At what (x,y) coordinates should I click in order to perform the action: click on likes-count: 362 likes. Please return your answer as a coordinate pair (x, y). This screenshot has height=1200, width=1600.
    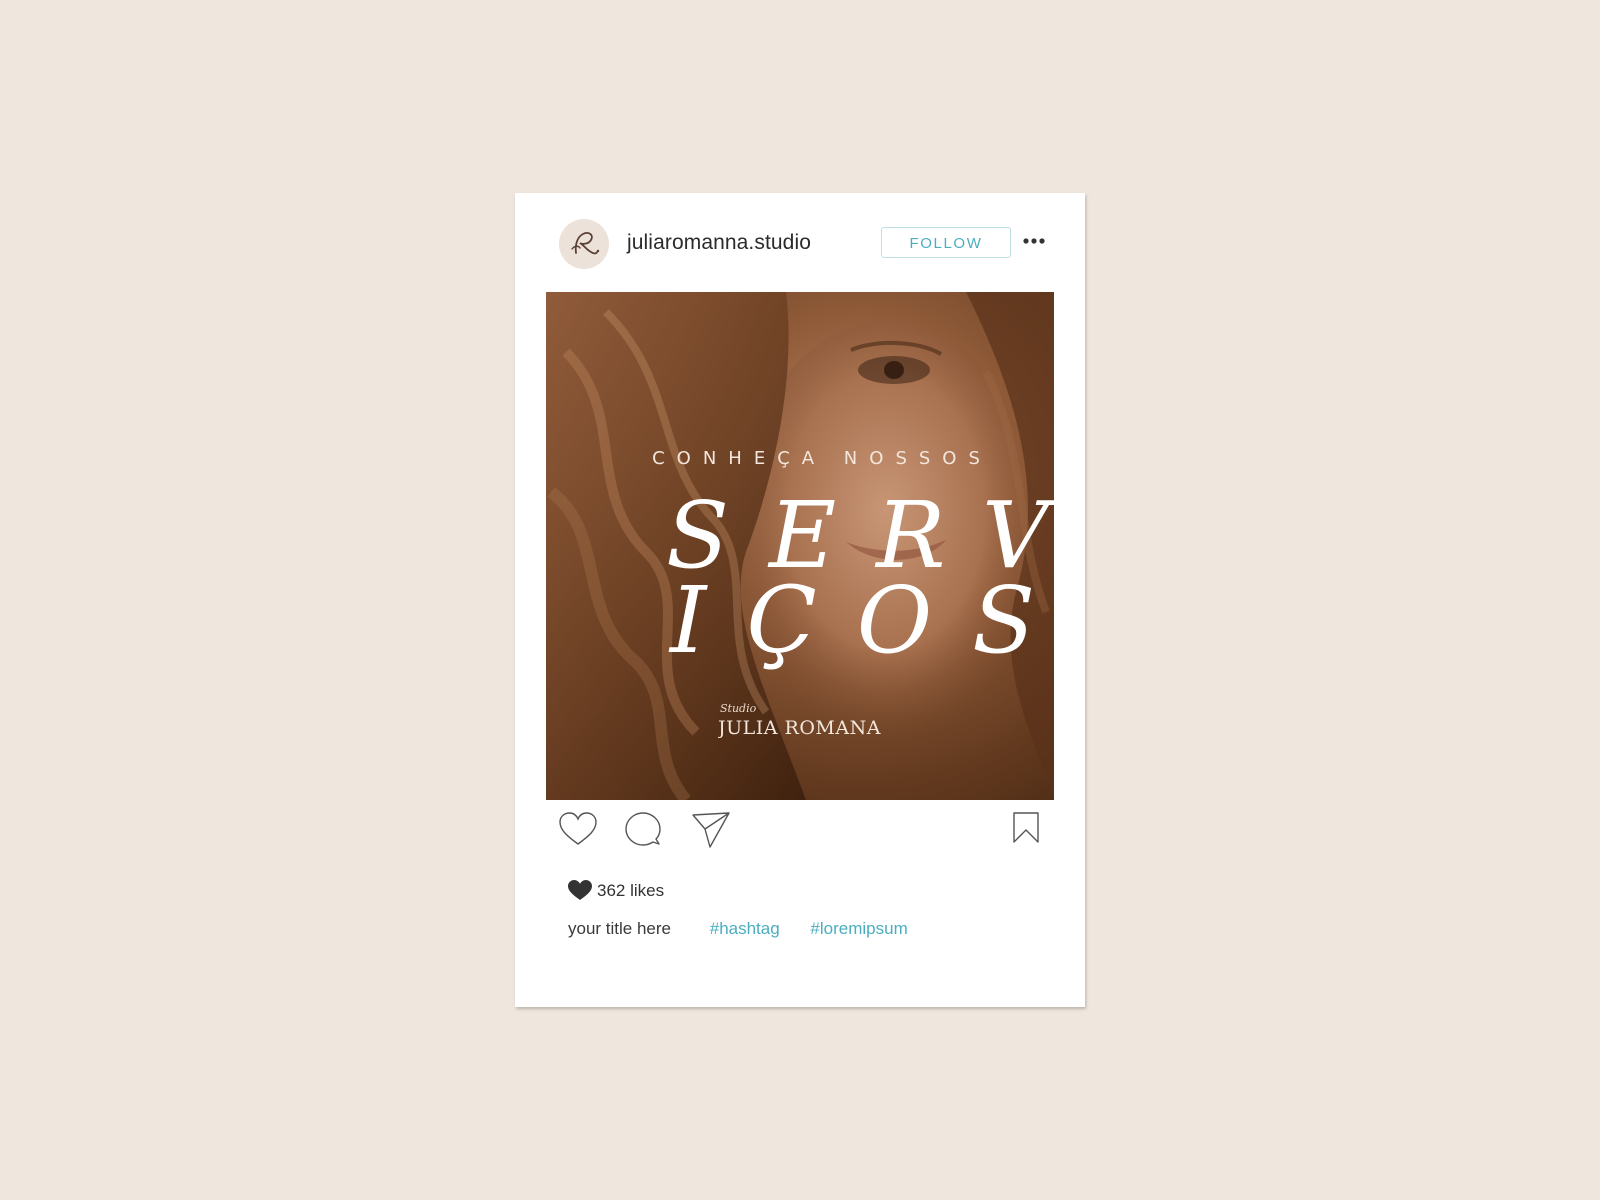
    Looking at the image, I should click on (630, 891).